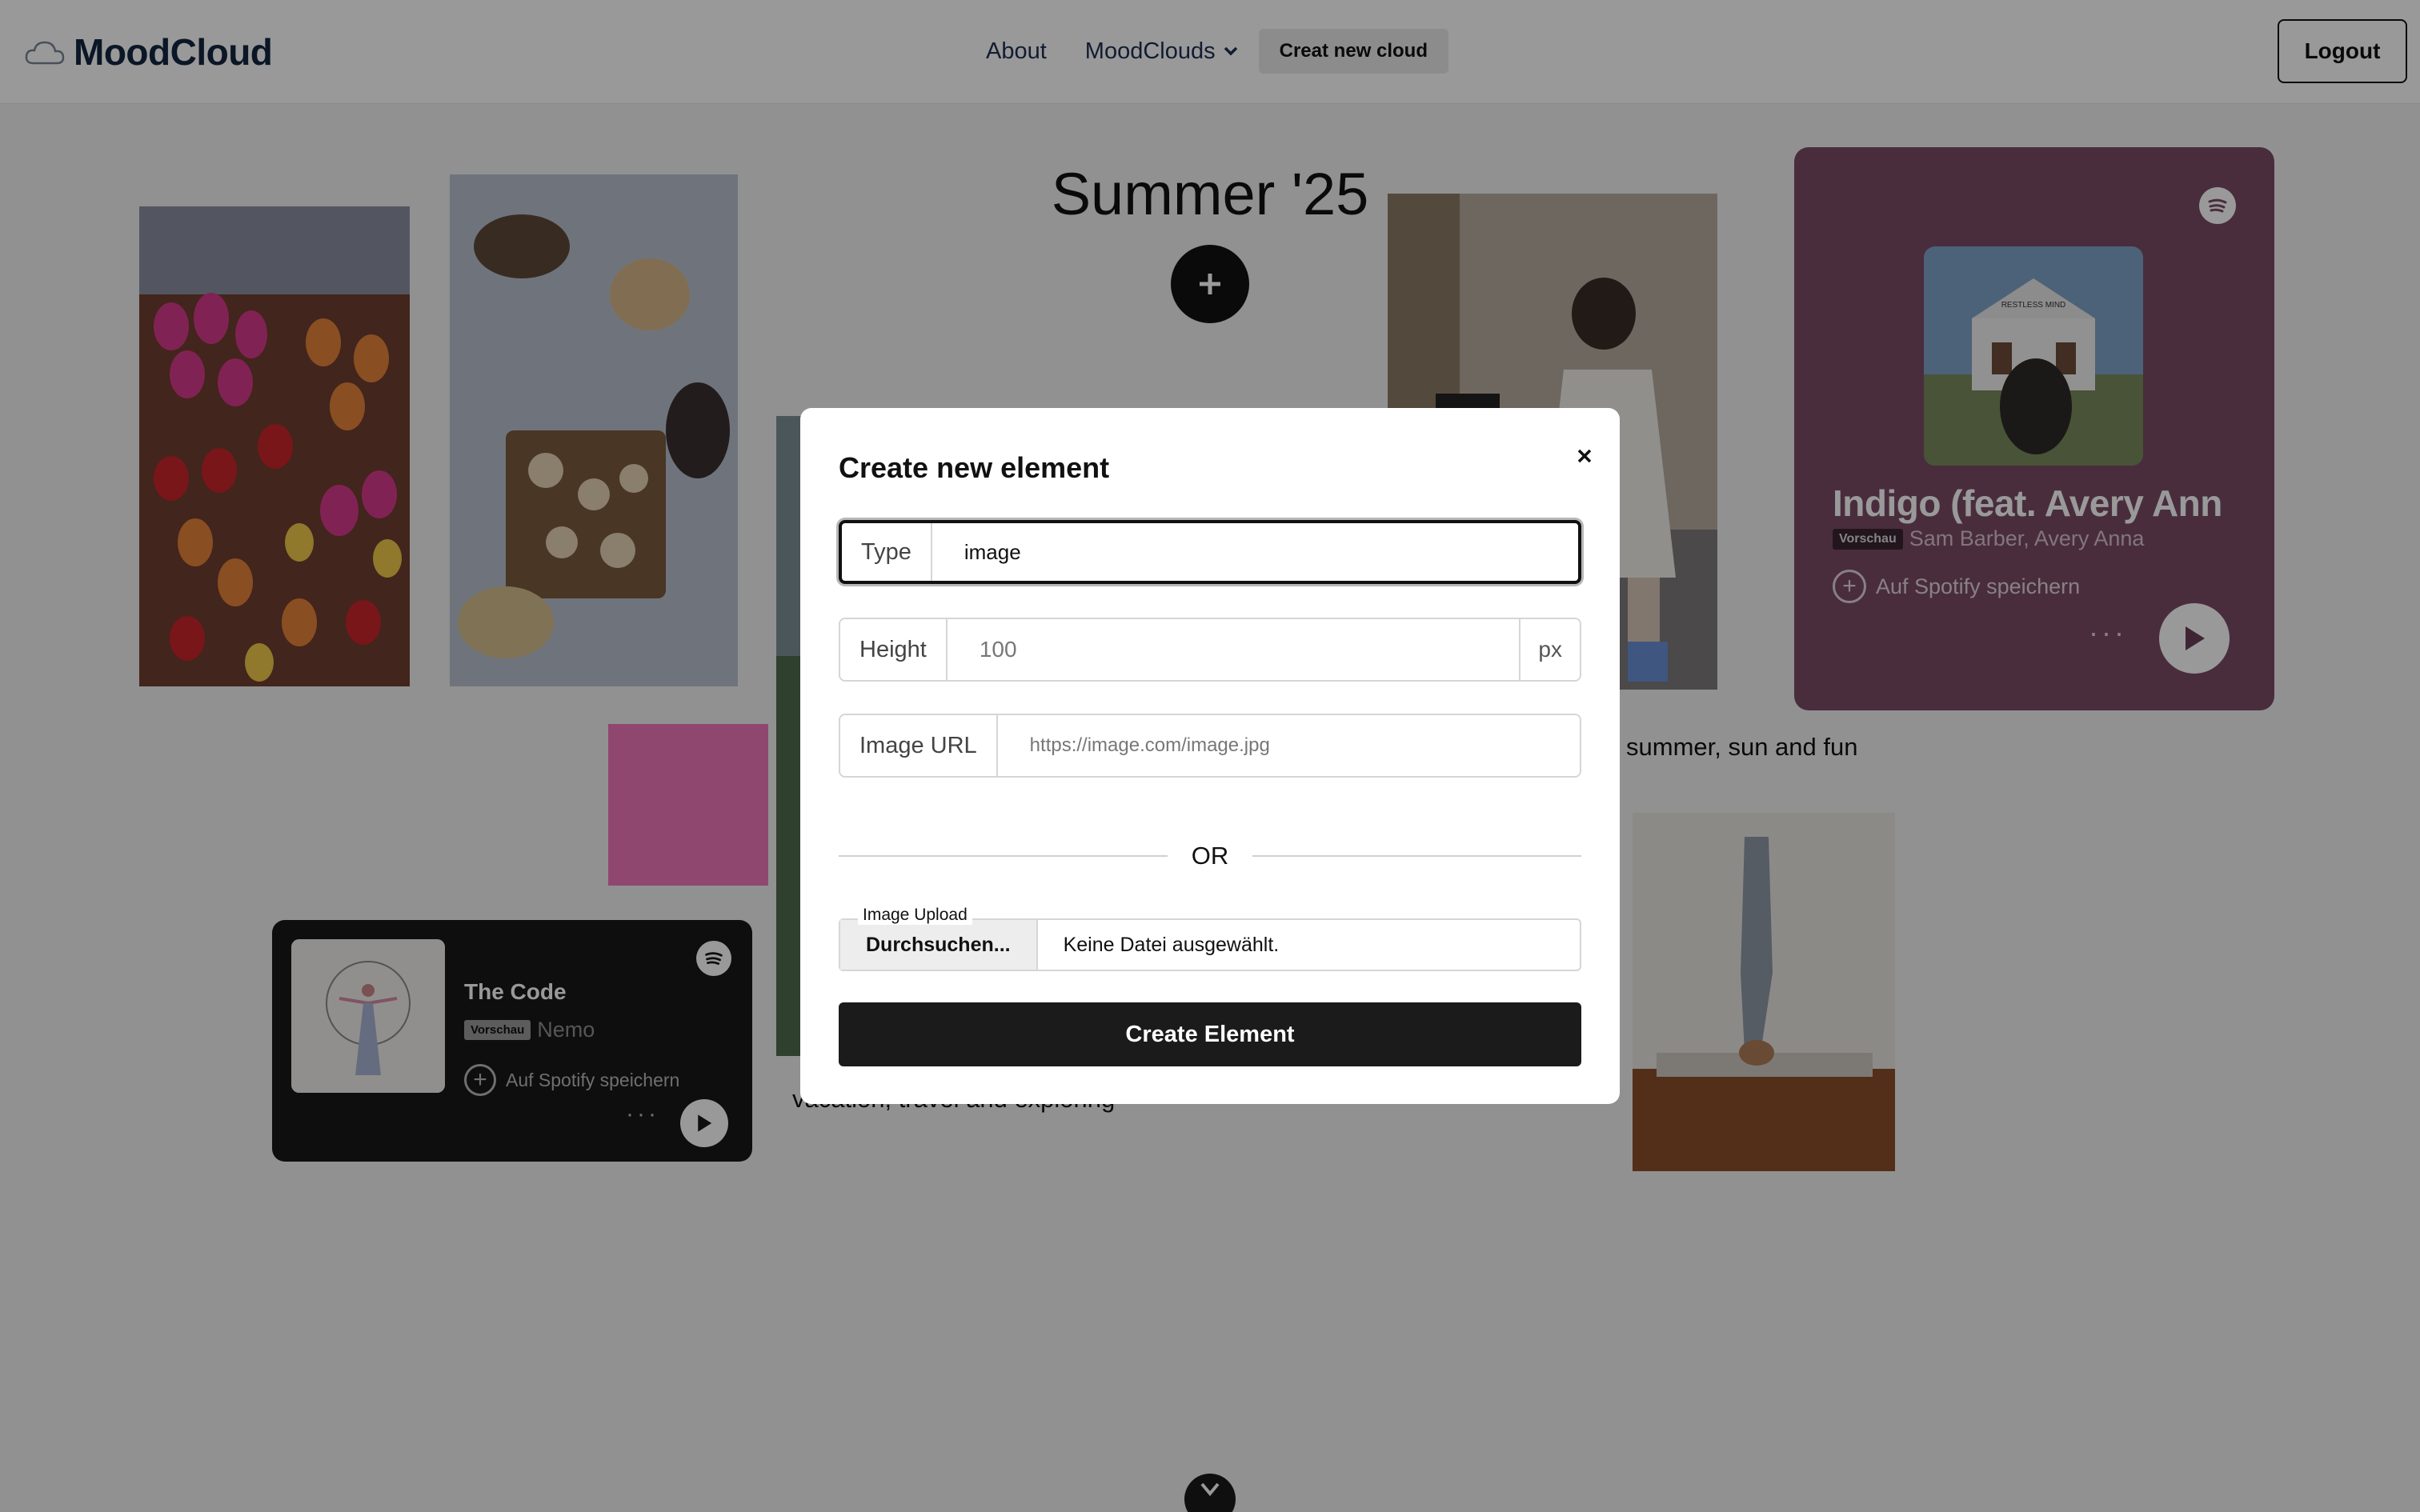 This screenshot has width=2420, height=1512. I want to click on type-value: image, so click(1255, 552).